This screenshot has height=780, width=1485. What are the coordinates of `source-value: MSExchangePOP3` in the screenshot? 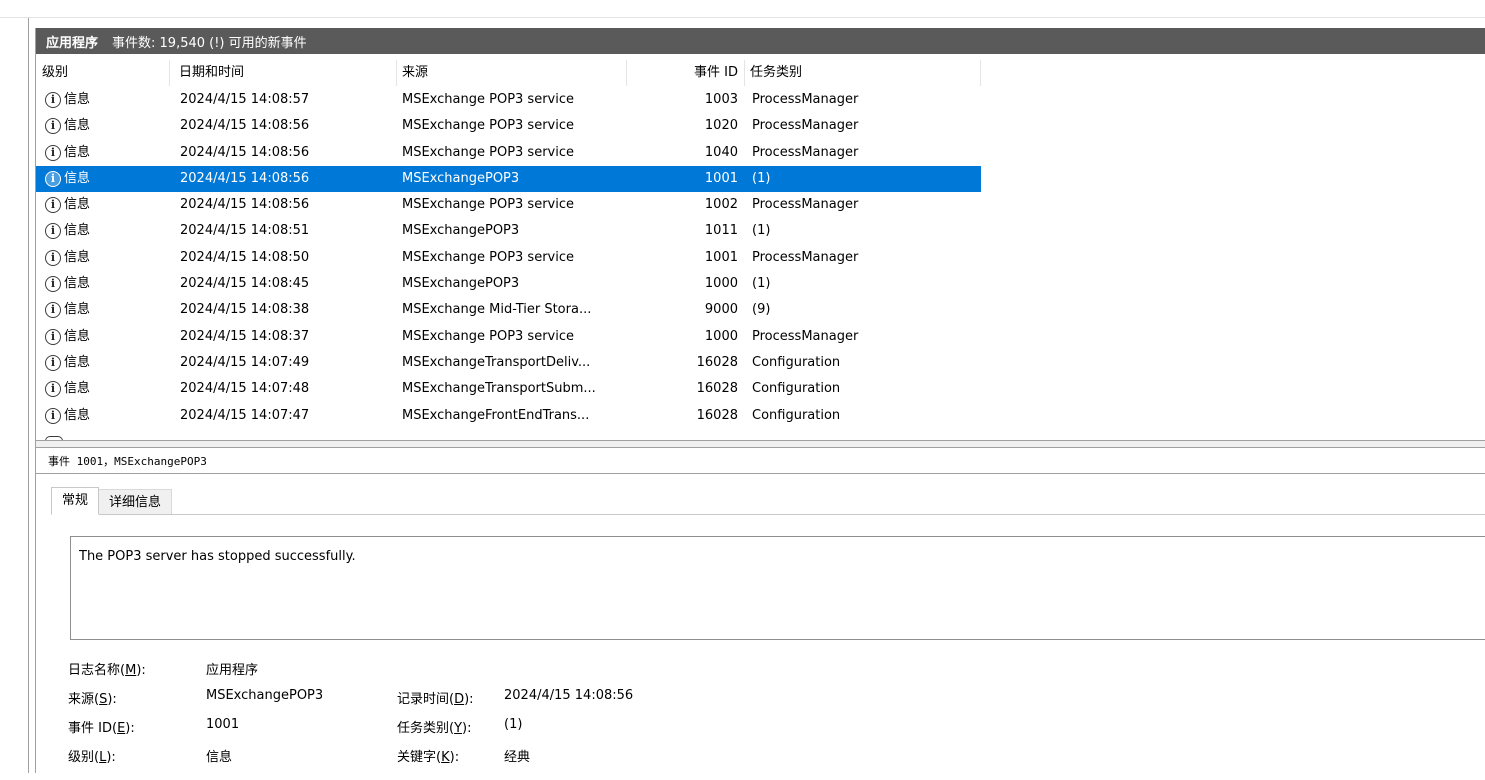 It's located at (265, 695).